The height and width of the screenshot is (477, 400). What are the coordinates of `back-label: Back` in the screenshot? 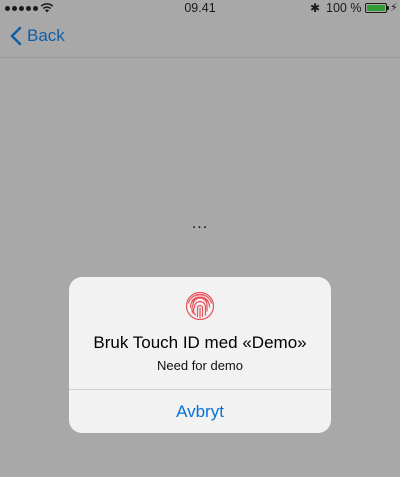 It's located at (46, 35).